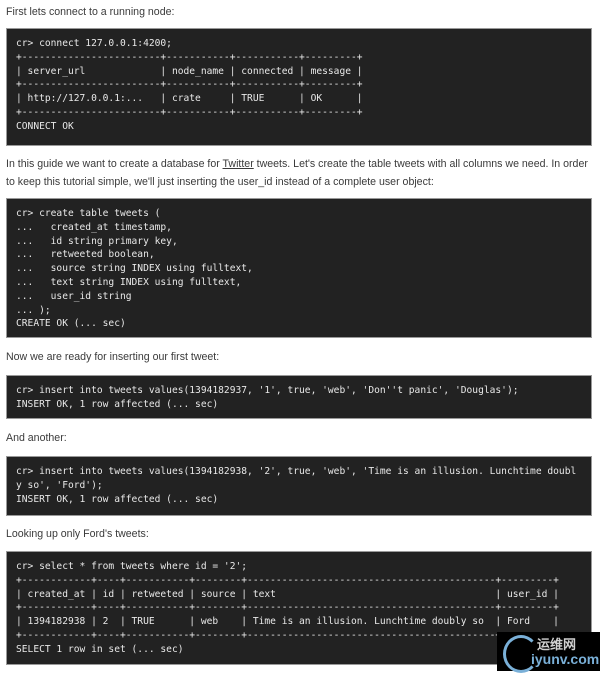 The height and width of the screenshot is (673, 600). I want to click on lookup-text: Looking up only Ford's tweets:, so click(77, 534).